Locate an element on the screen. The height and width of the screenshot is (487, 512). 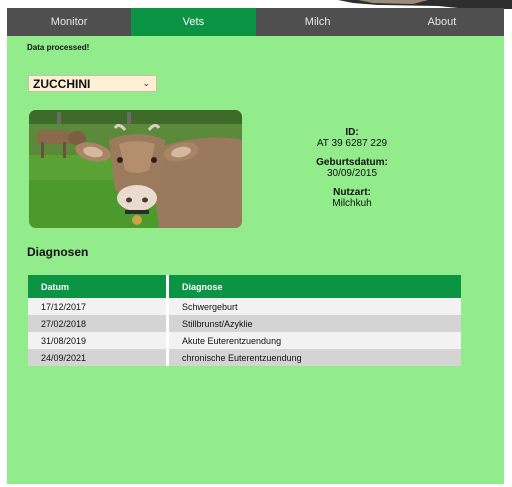
id-label: ID: is located at coordinates (352, 132).